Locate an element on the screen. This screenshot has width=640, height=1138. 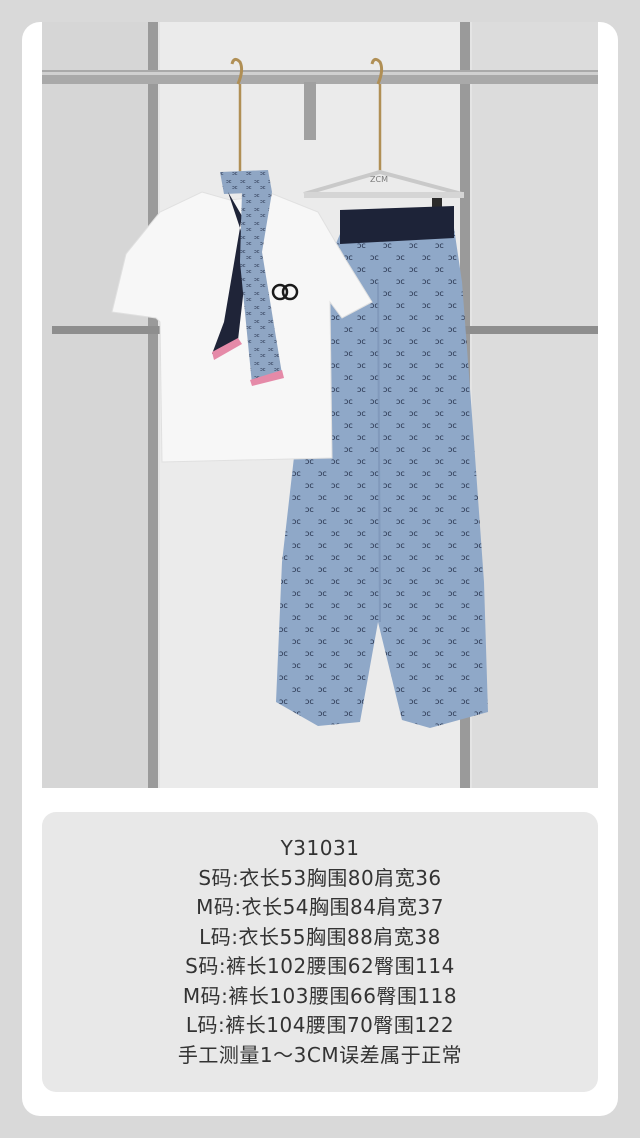
product-code: Y31031 is located at coordinates (320, 848).